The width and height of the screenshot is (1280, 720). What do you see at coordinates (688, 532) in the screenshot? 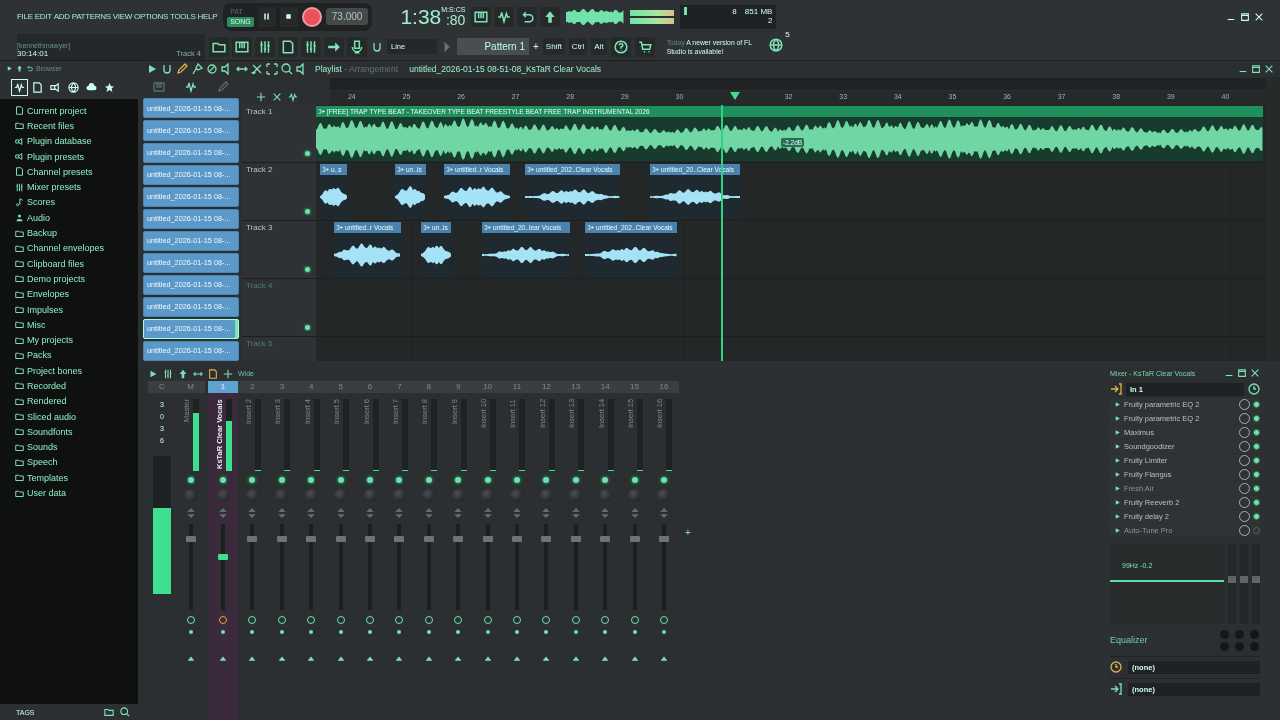
I see `add-insert-button: +` at bounding box center [688, 532].